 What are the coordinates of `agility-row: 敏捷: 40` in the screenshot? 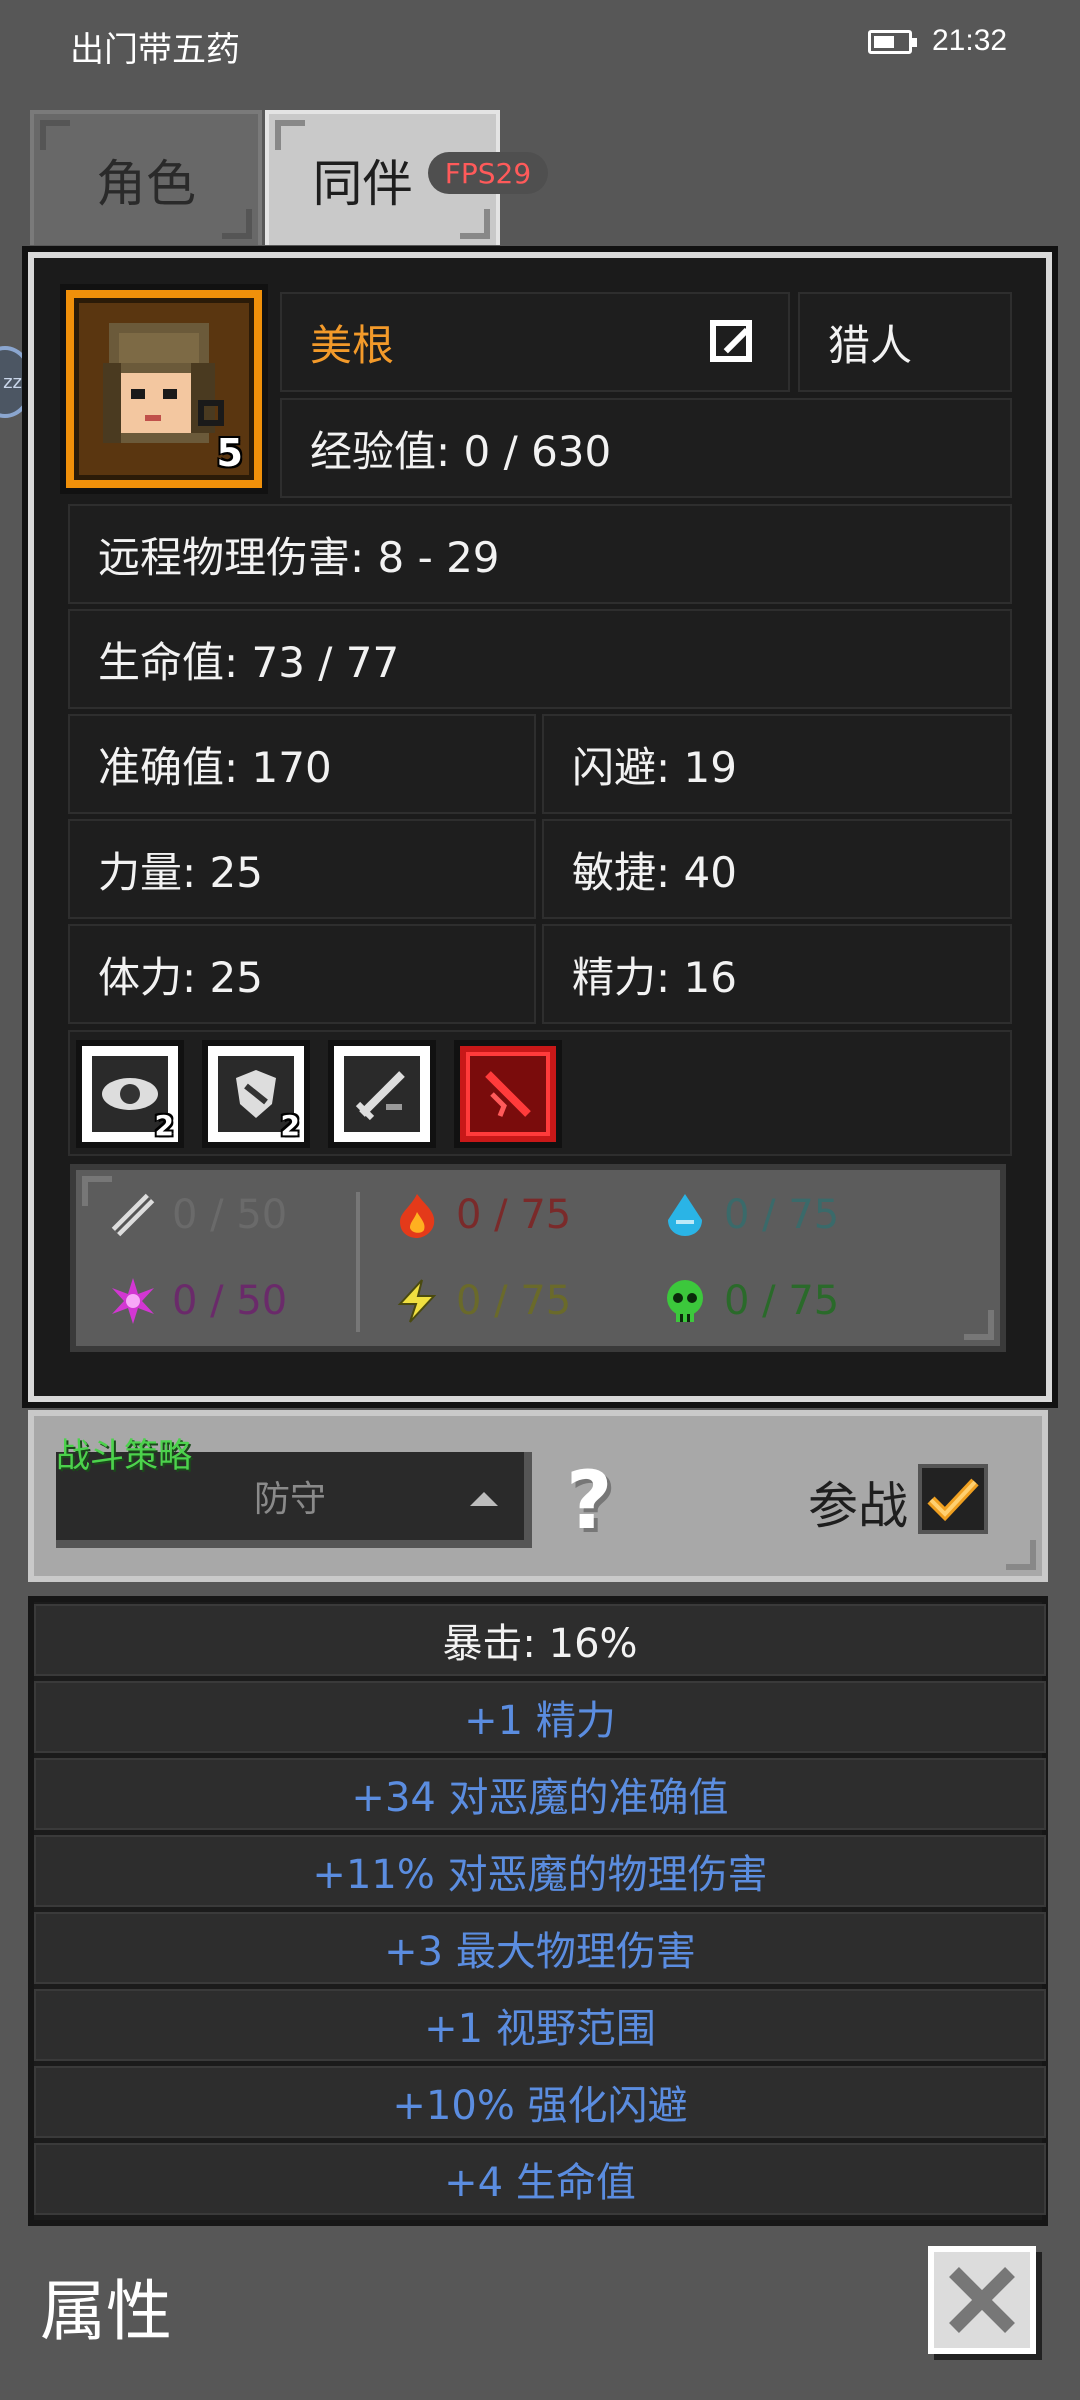 It's located at (777, 869).